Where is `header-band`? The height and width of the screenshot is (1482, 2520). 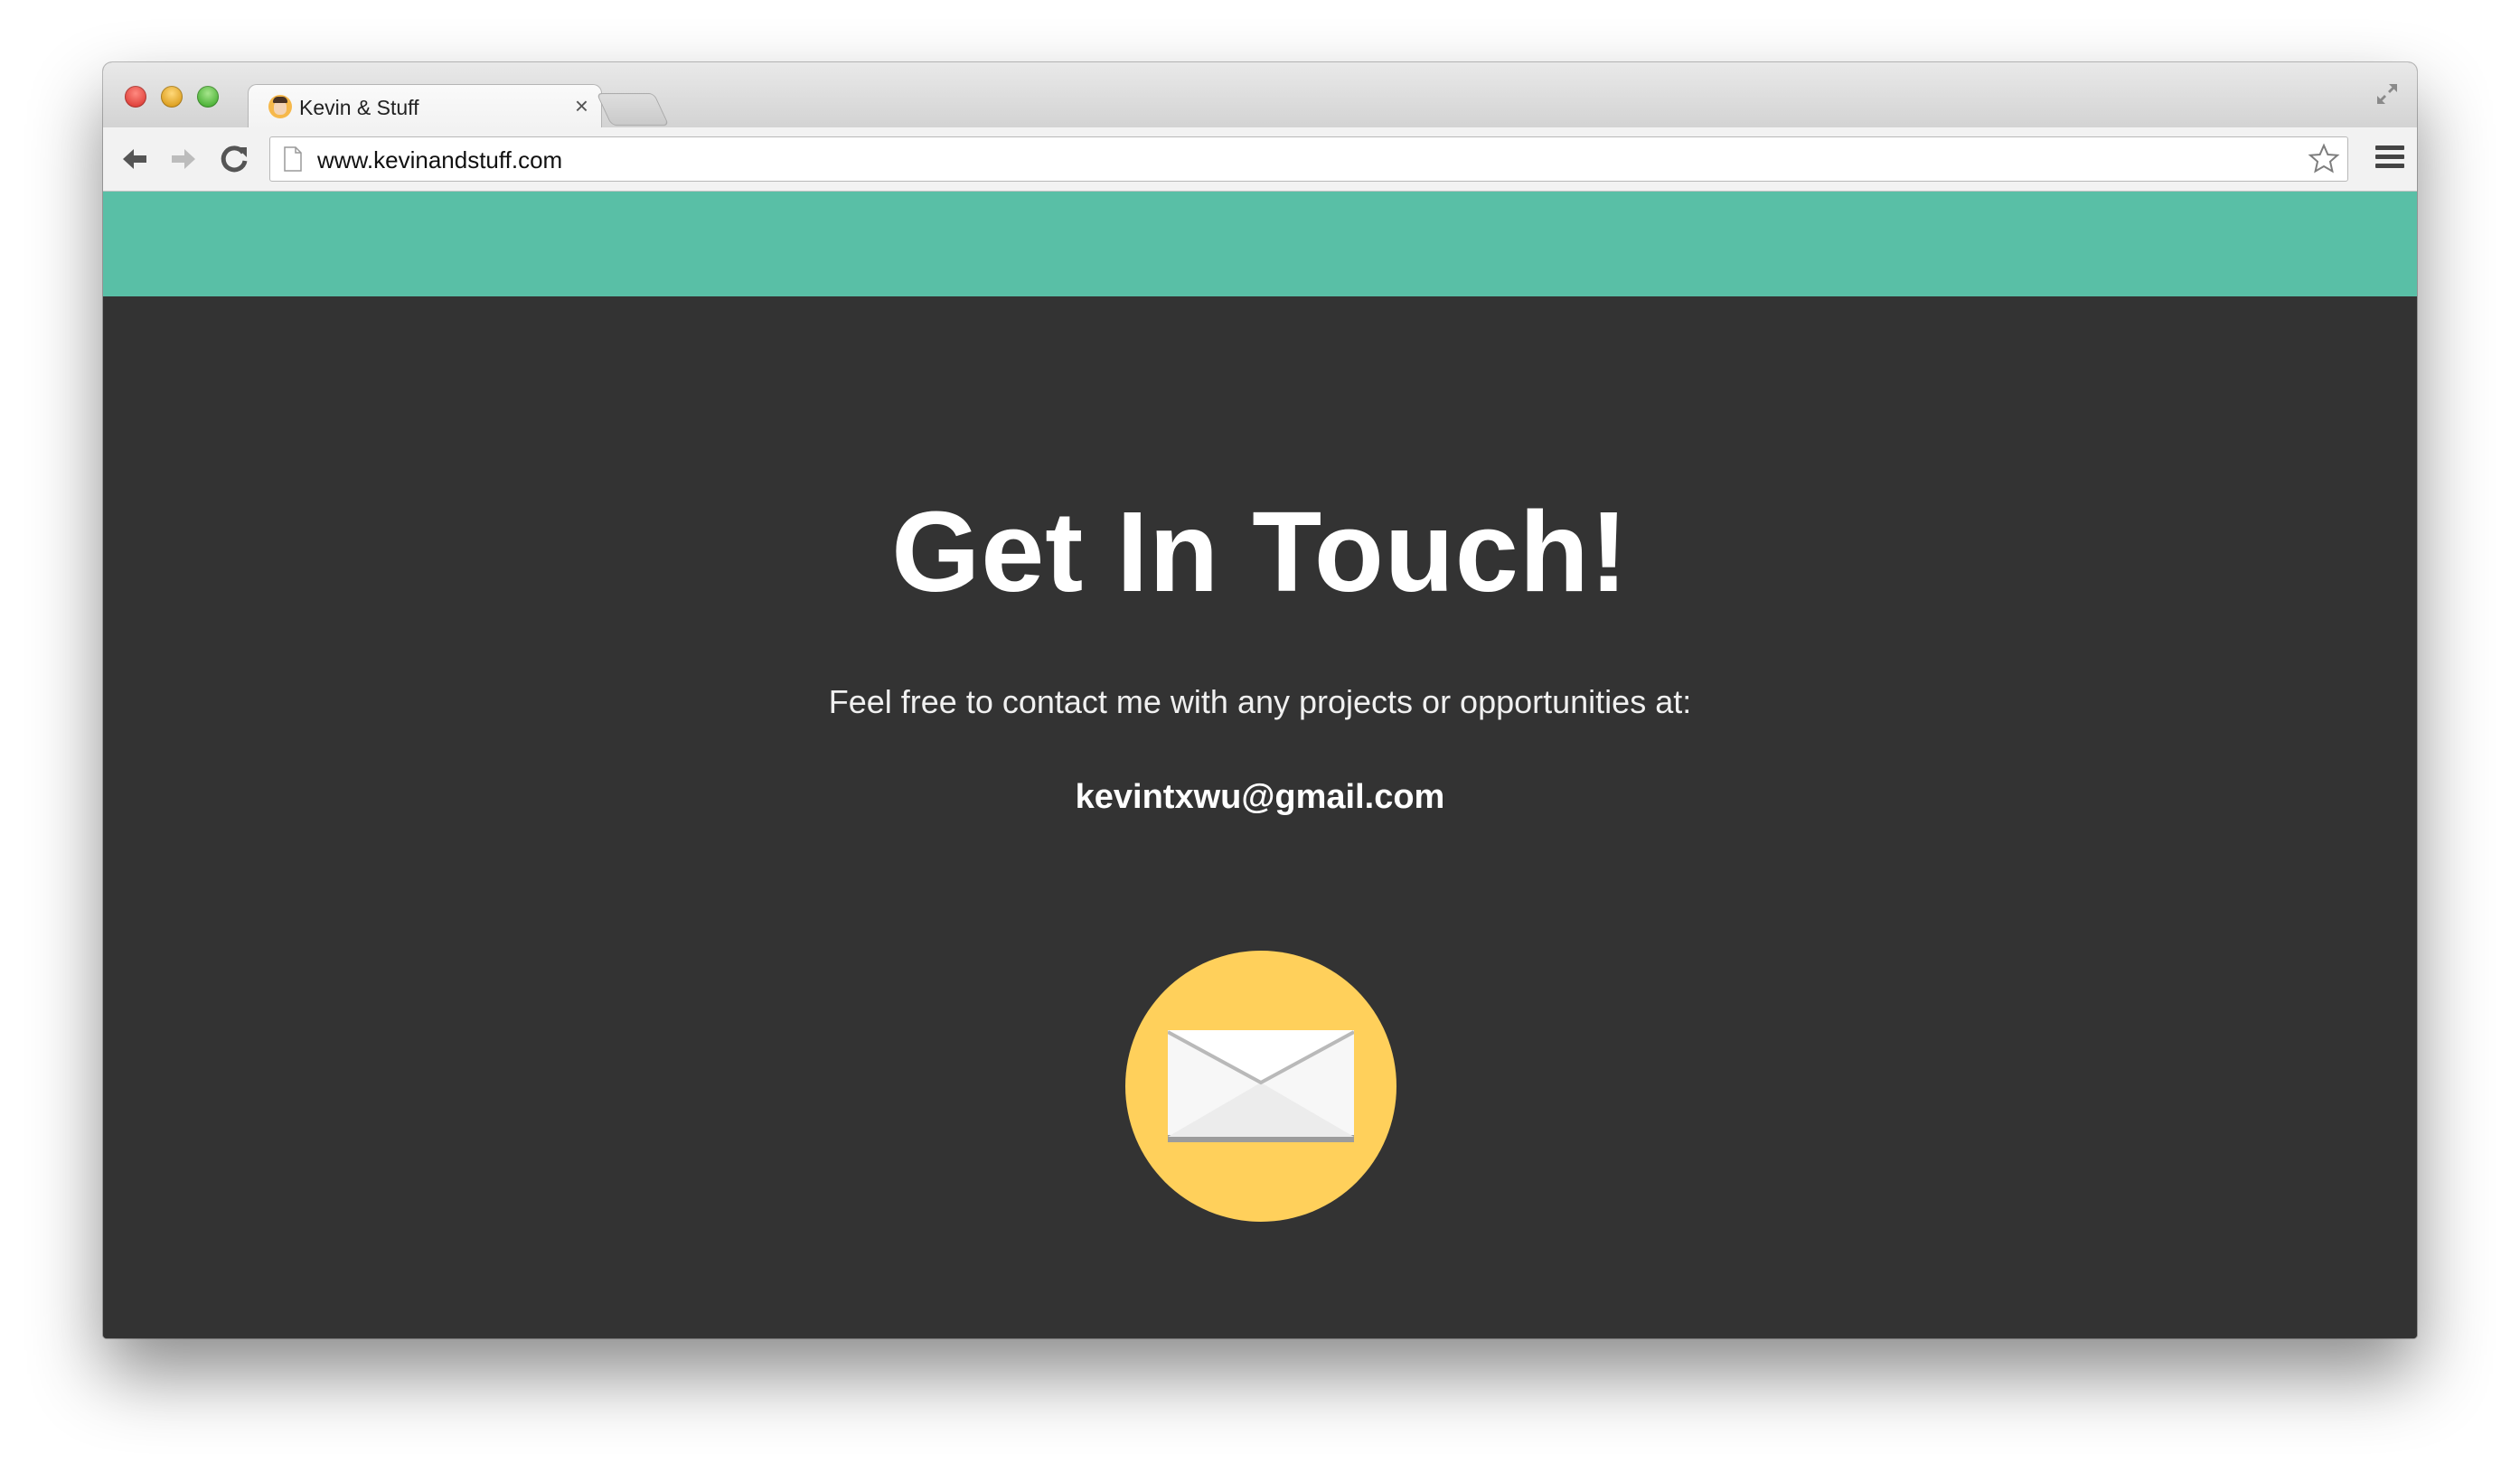
header-band is located at coordinates (1260, 244).